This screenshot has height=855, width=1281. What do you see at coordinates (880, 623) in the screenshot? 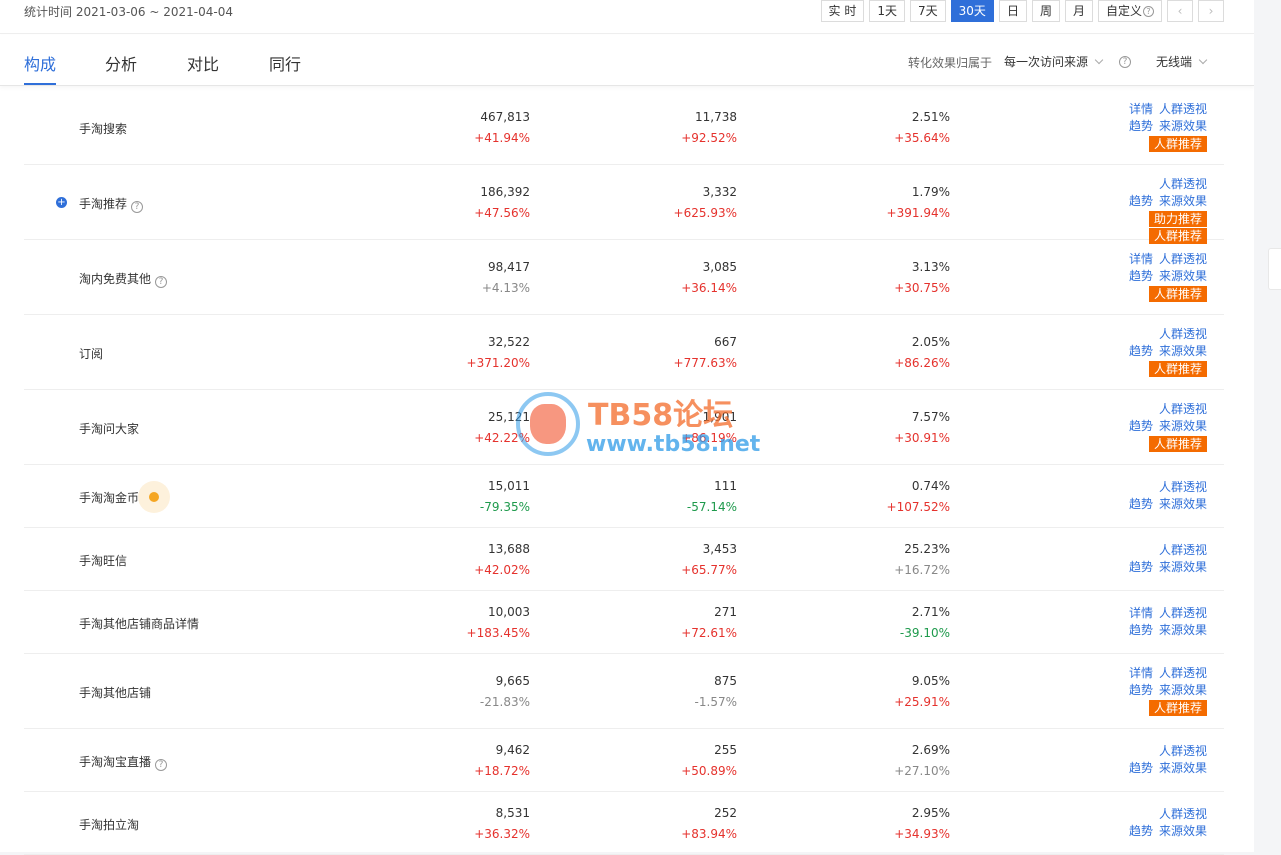
I see `metric-cell: 2.71% -39.10%` at bounding box center [880, 623].